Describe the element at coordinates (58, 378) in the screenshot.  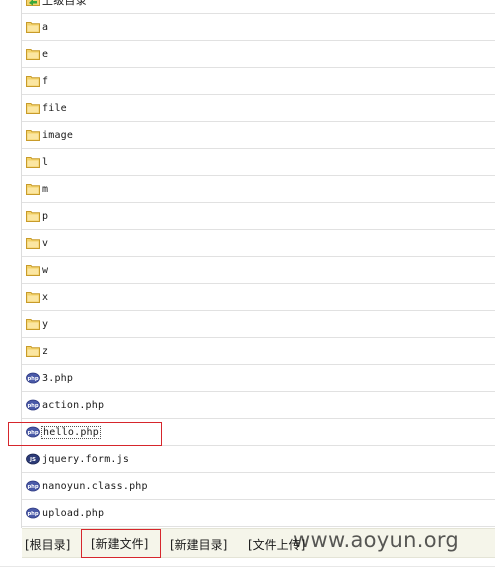
I see `file-name: 3.php` at that location.